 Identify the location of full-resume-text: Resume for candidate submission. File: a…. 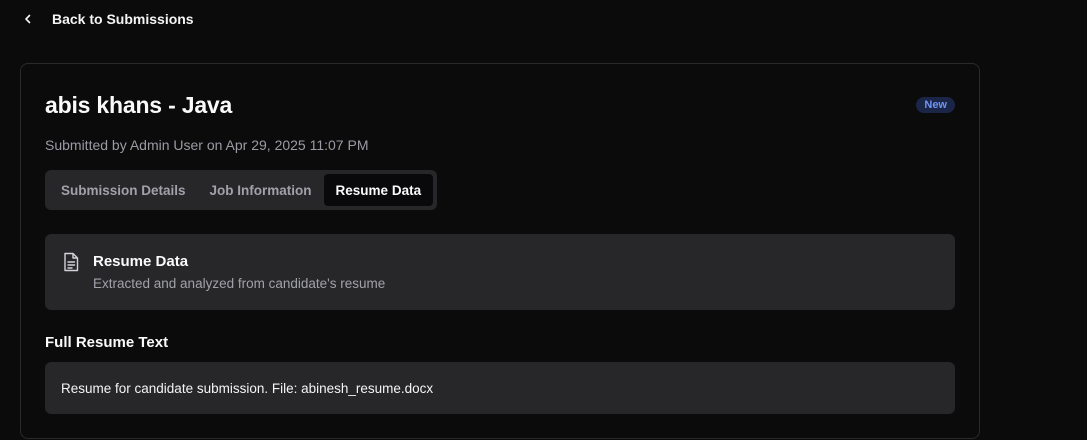
(500, 388).